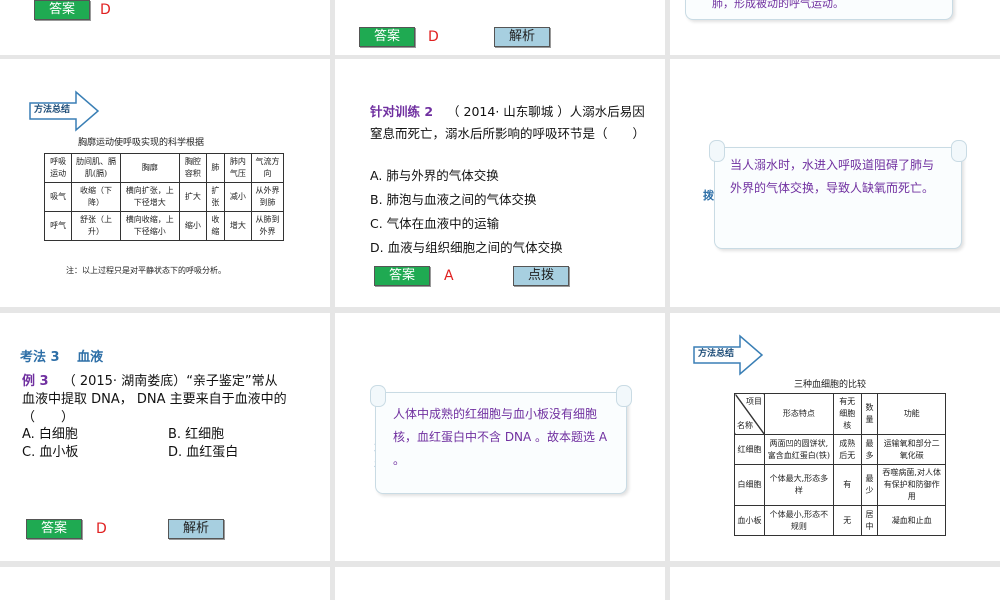  I want to click on table-cell: 吞噬病菌,对人体有保护和防御作用, so click(911, 485).